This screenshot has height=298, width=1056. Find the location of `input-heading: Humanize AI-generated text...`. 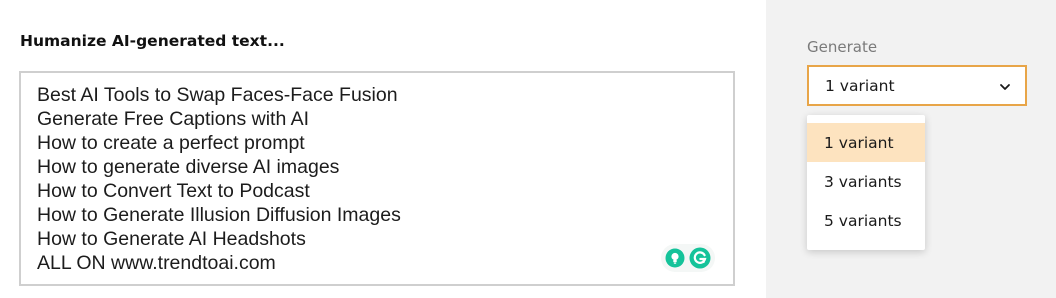

input-heading: Humanize AI-generated text... is located at coordinates (152, 41).